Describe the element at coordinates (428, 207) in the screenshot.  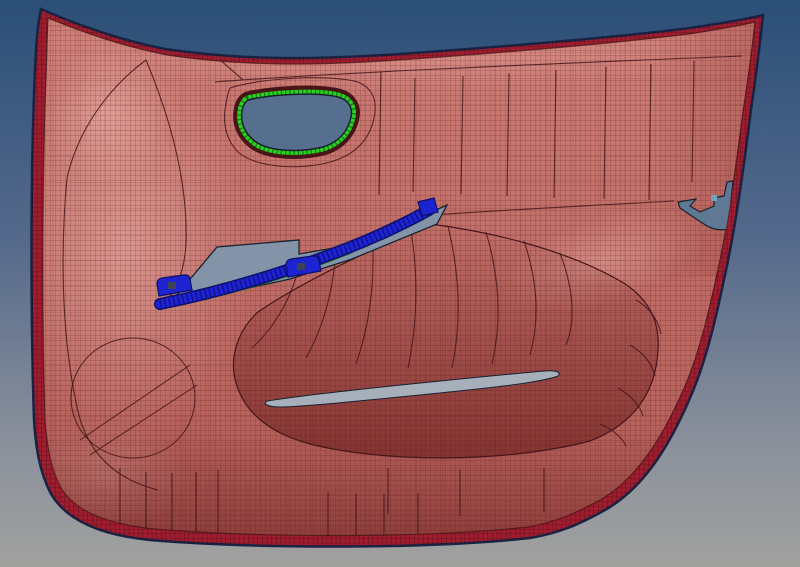
I see `rail-end-block` at that location.